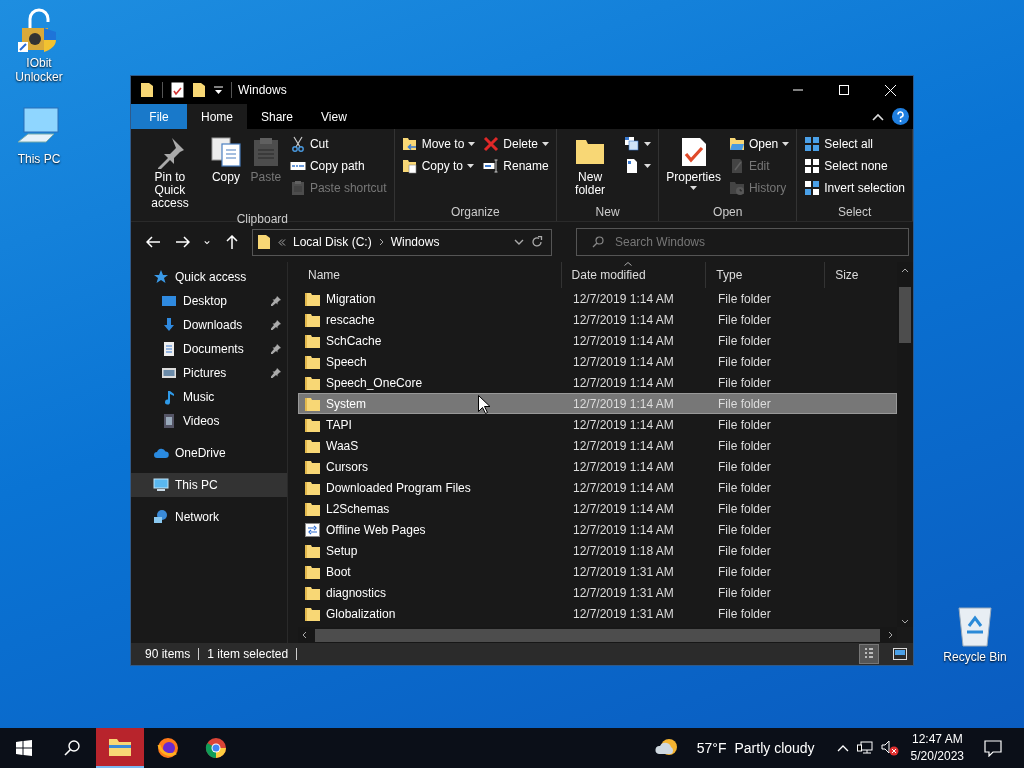 The width and height of the screenshot is (1024, 768). I want to click on ribbon-button: Copy to, so click(438, 166).